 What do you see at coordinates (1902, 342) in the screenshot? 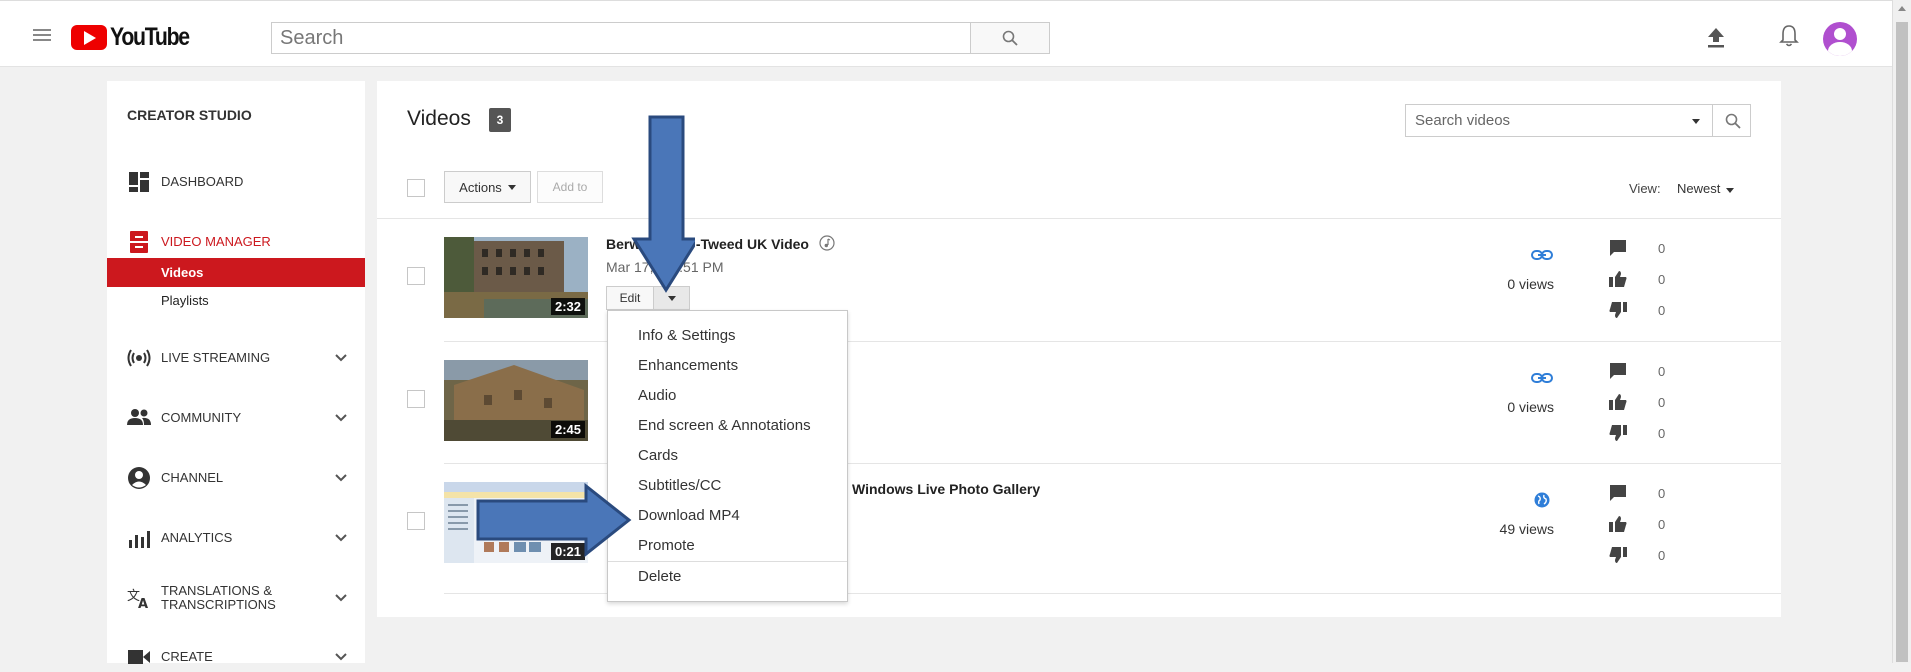
I see `scrollbar-thumb` at bounding box center [1902, 342].